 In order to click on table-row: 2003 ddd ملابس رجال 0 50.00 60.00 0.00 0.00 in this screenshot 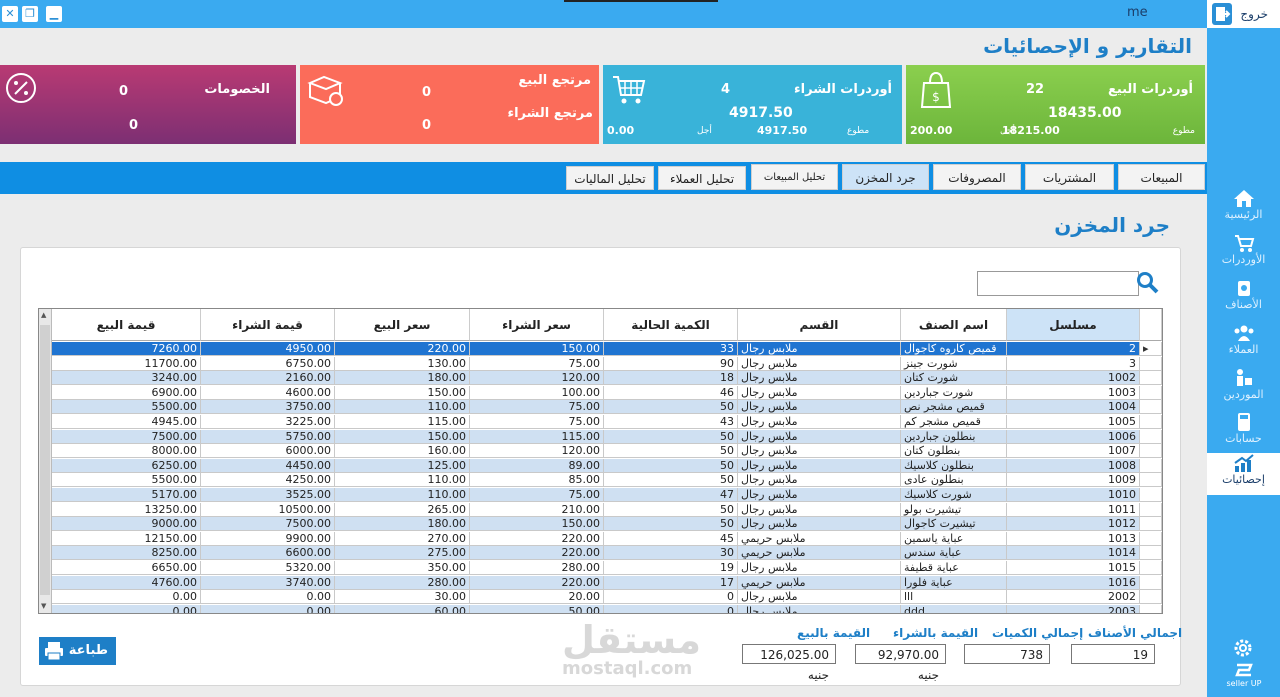, I will do `click(607, 608)`.